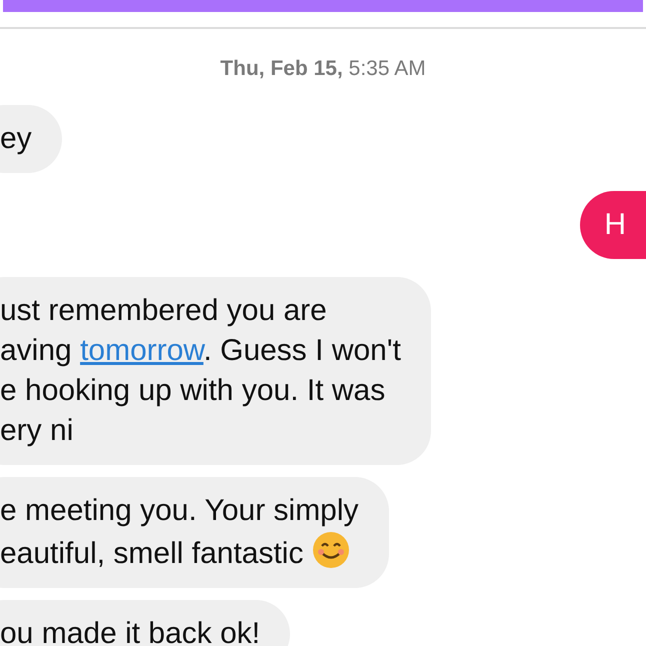 This screenshot has width=646, height=646. Describe the element at coordinates (323, 69) in the screenshot. I see `date-header: Thu, Feb 15, 5:35 AM` at that location.